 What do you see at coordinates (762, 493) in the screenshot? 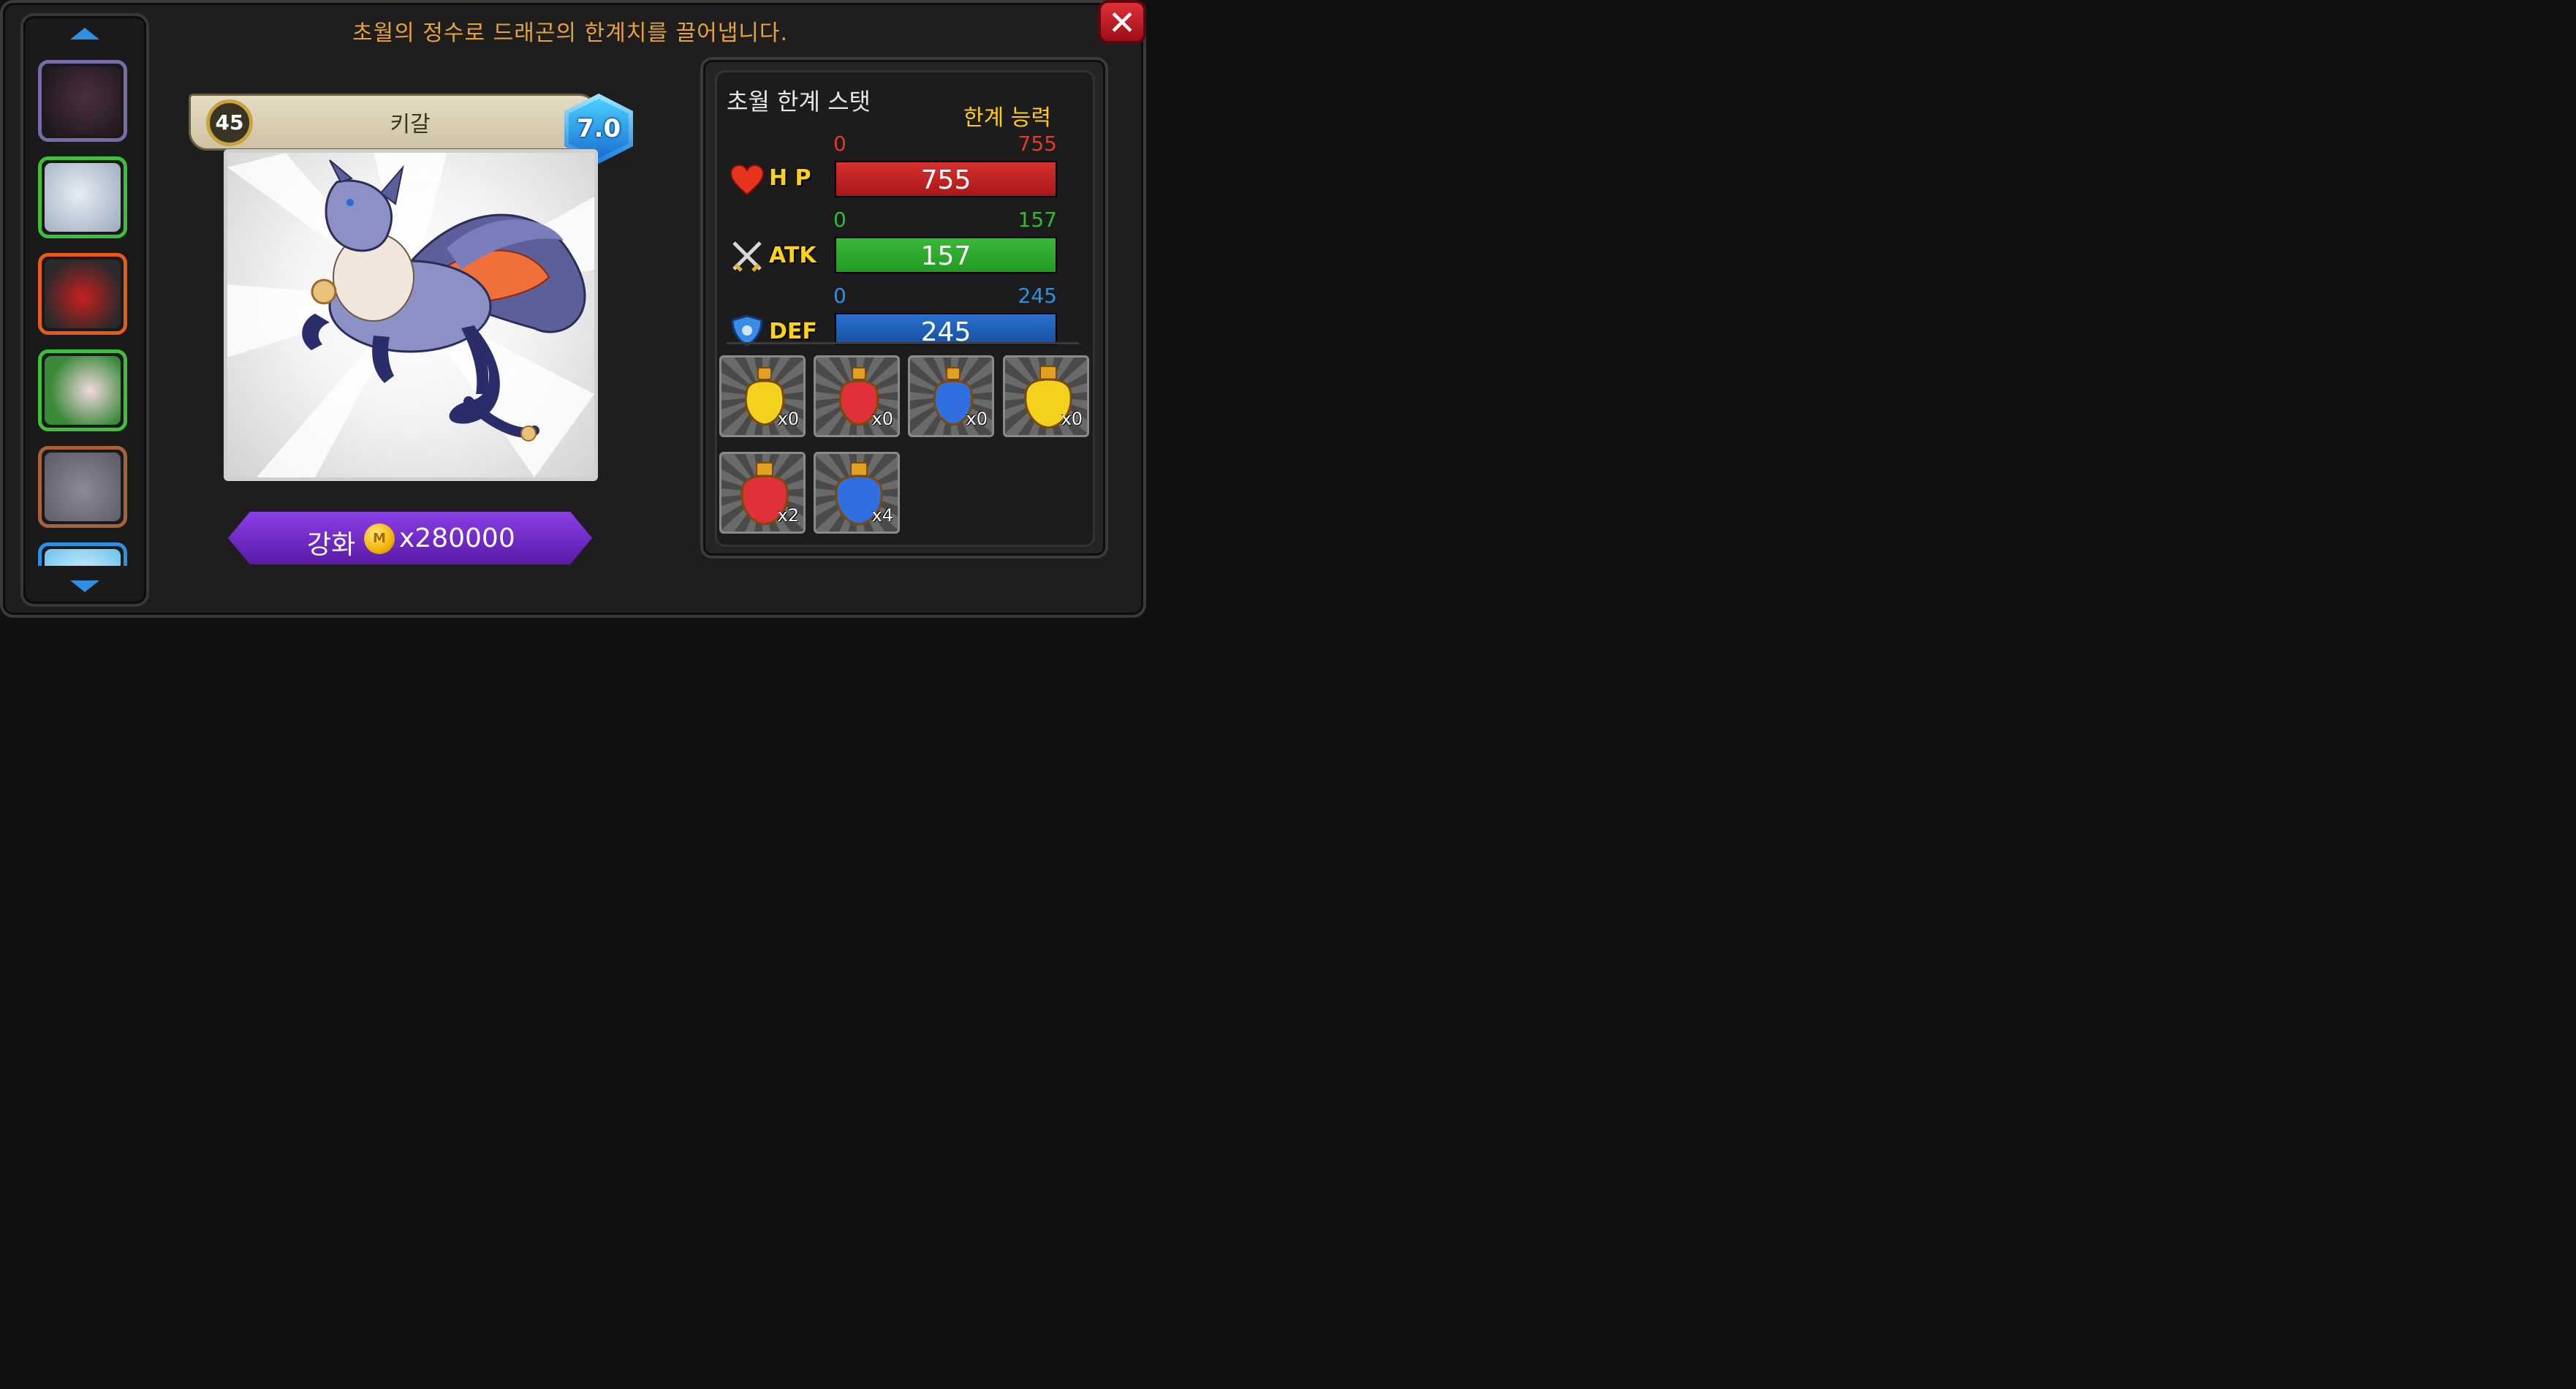
I see `essence-slot: x2` at bounding box center [762, 493].